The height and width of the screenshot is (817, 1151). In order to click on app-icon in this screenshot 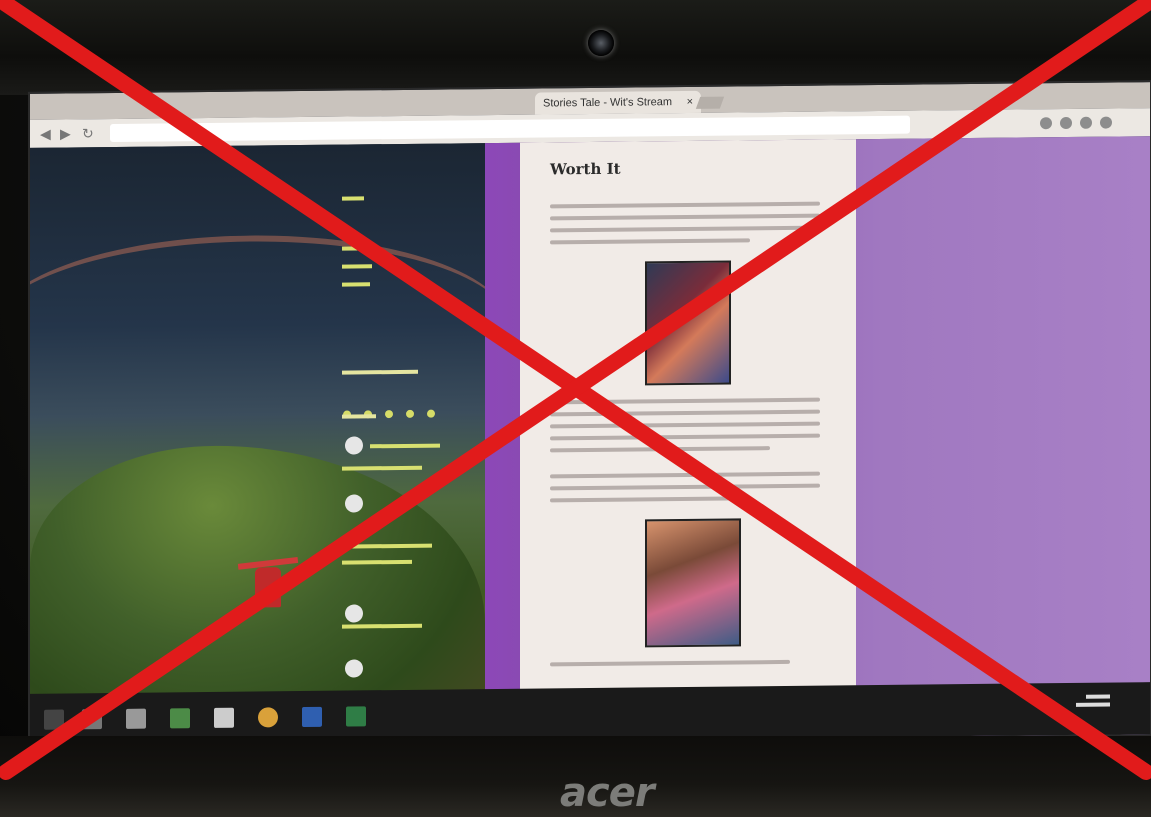, I will do `click(180, 718)`.